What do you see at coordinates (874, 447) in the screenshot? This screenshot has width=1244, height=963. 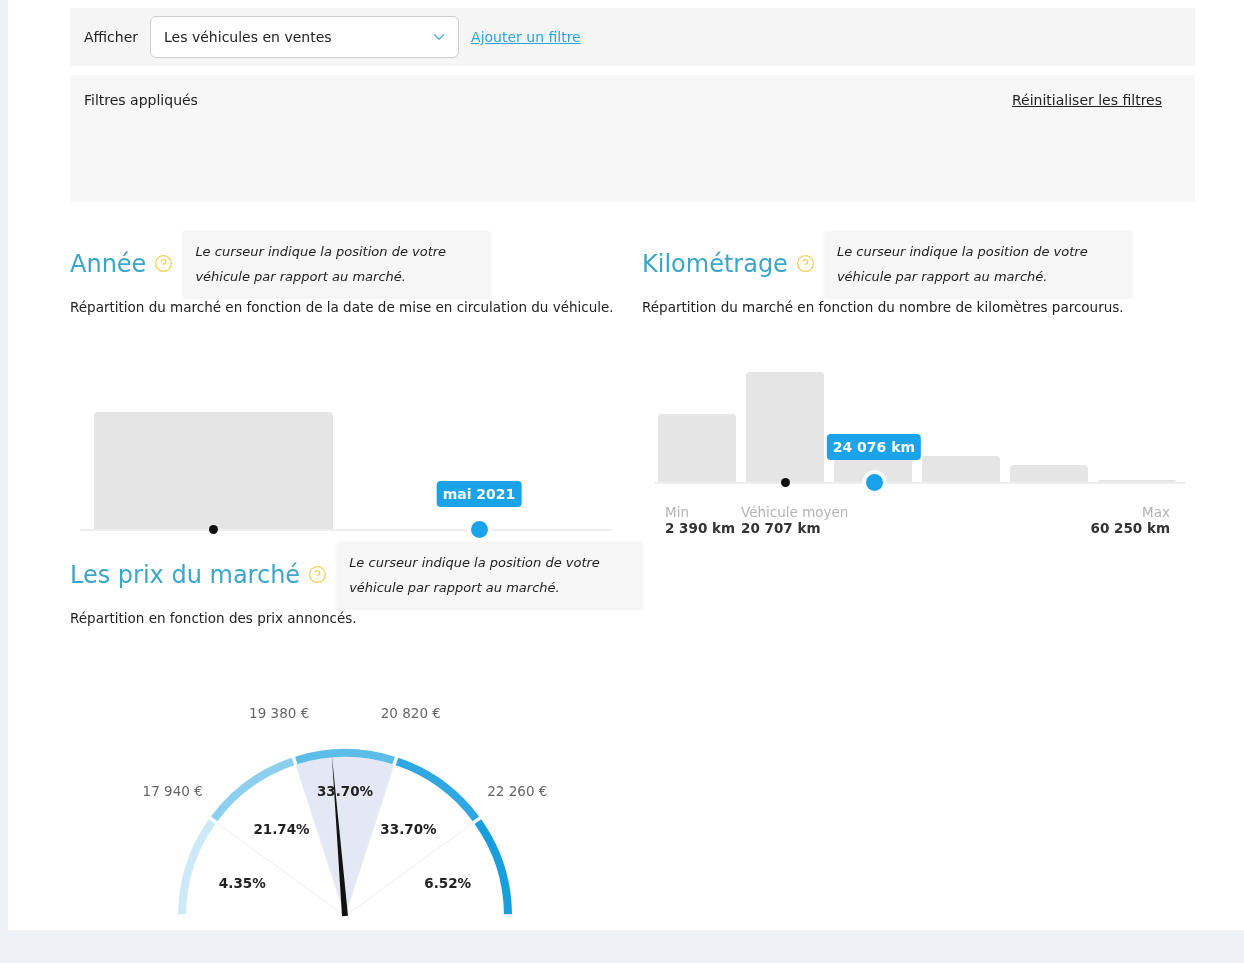 I see `cursor-badge: 24 076 km` at bounding box center [874, 447].